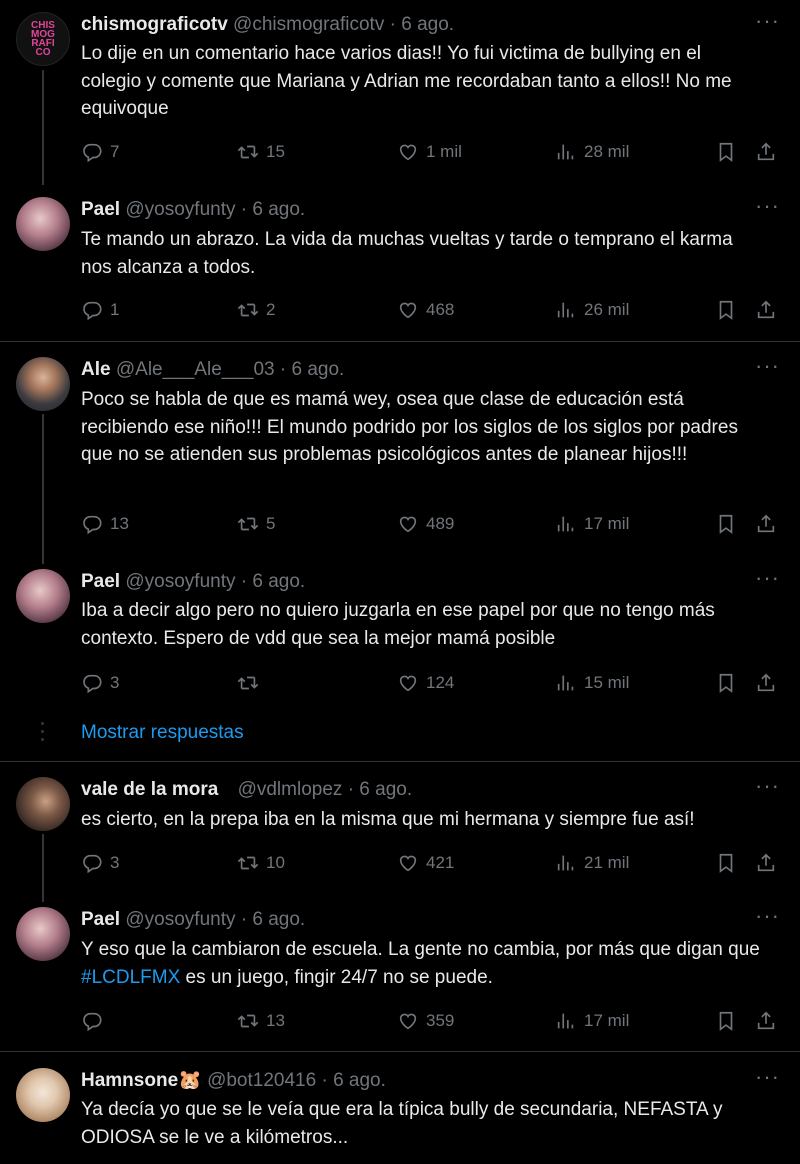 Image resolution: width=800 pixels, height=1164 pixels. Describe the element at coordinates (261, 1080) in the screenshot. I see `author-handle: @bot120416` at that location.